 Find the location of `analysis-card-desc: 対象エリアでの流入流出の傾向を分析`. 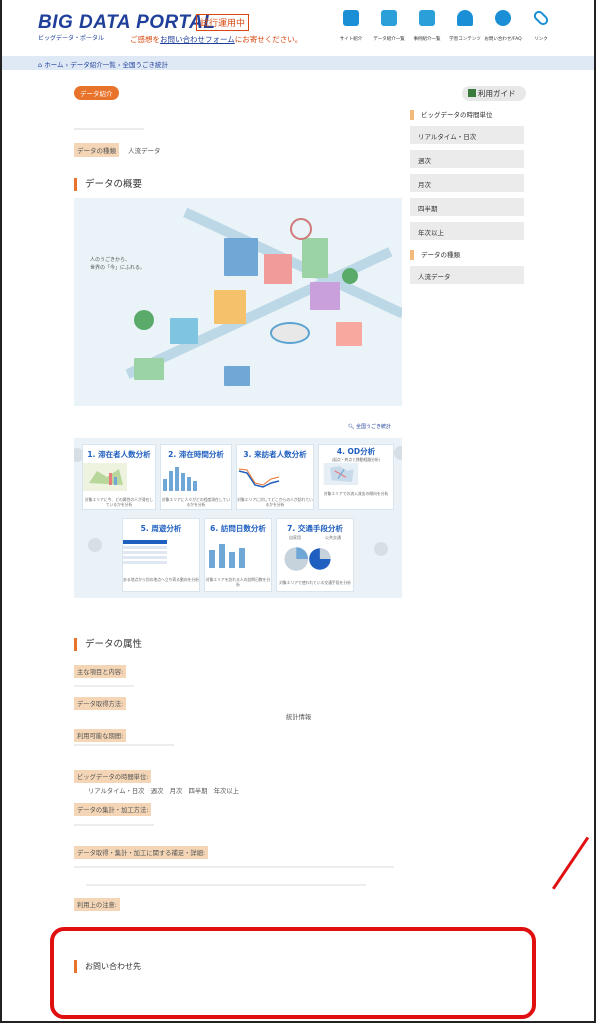

analysis-card-desc: 対象エリアでの流入流出の傾向を分析 is located at coordinates (356, 493).